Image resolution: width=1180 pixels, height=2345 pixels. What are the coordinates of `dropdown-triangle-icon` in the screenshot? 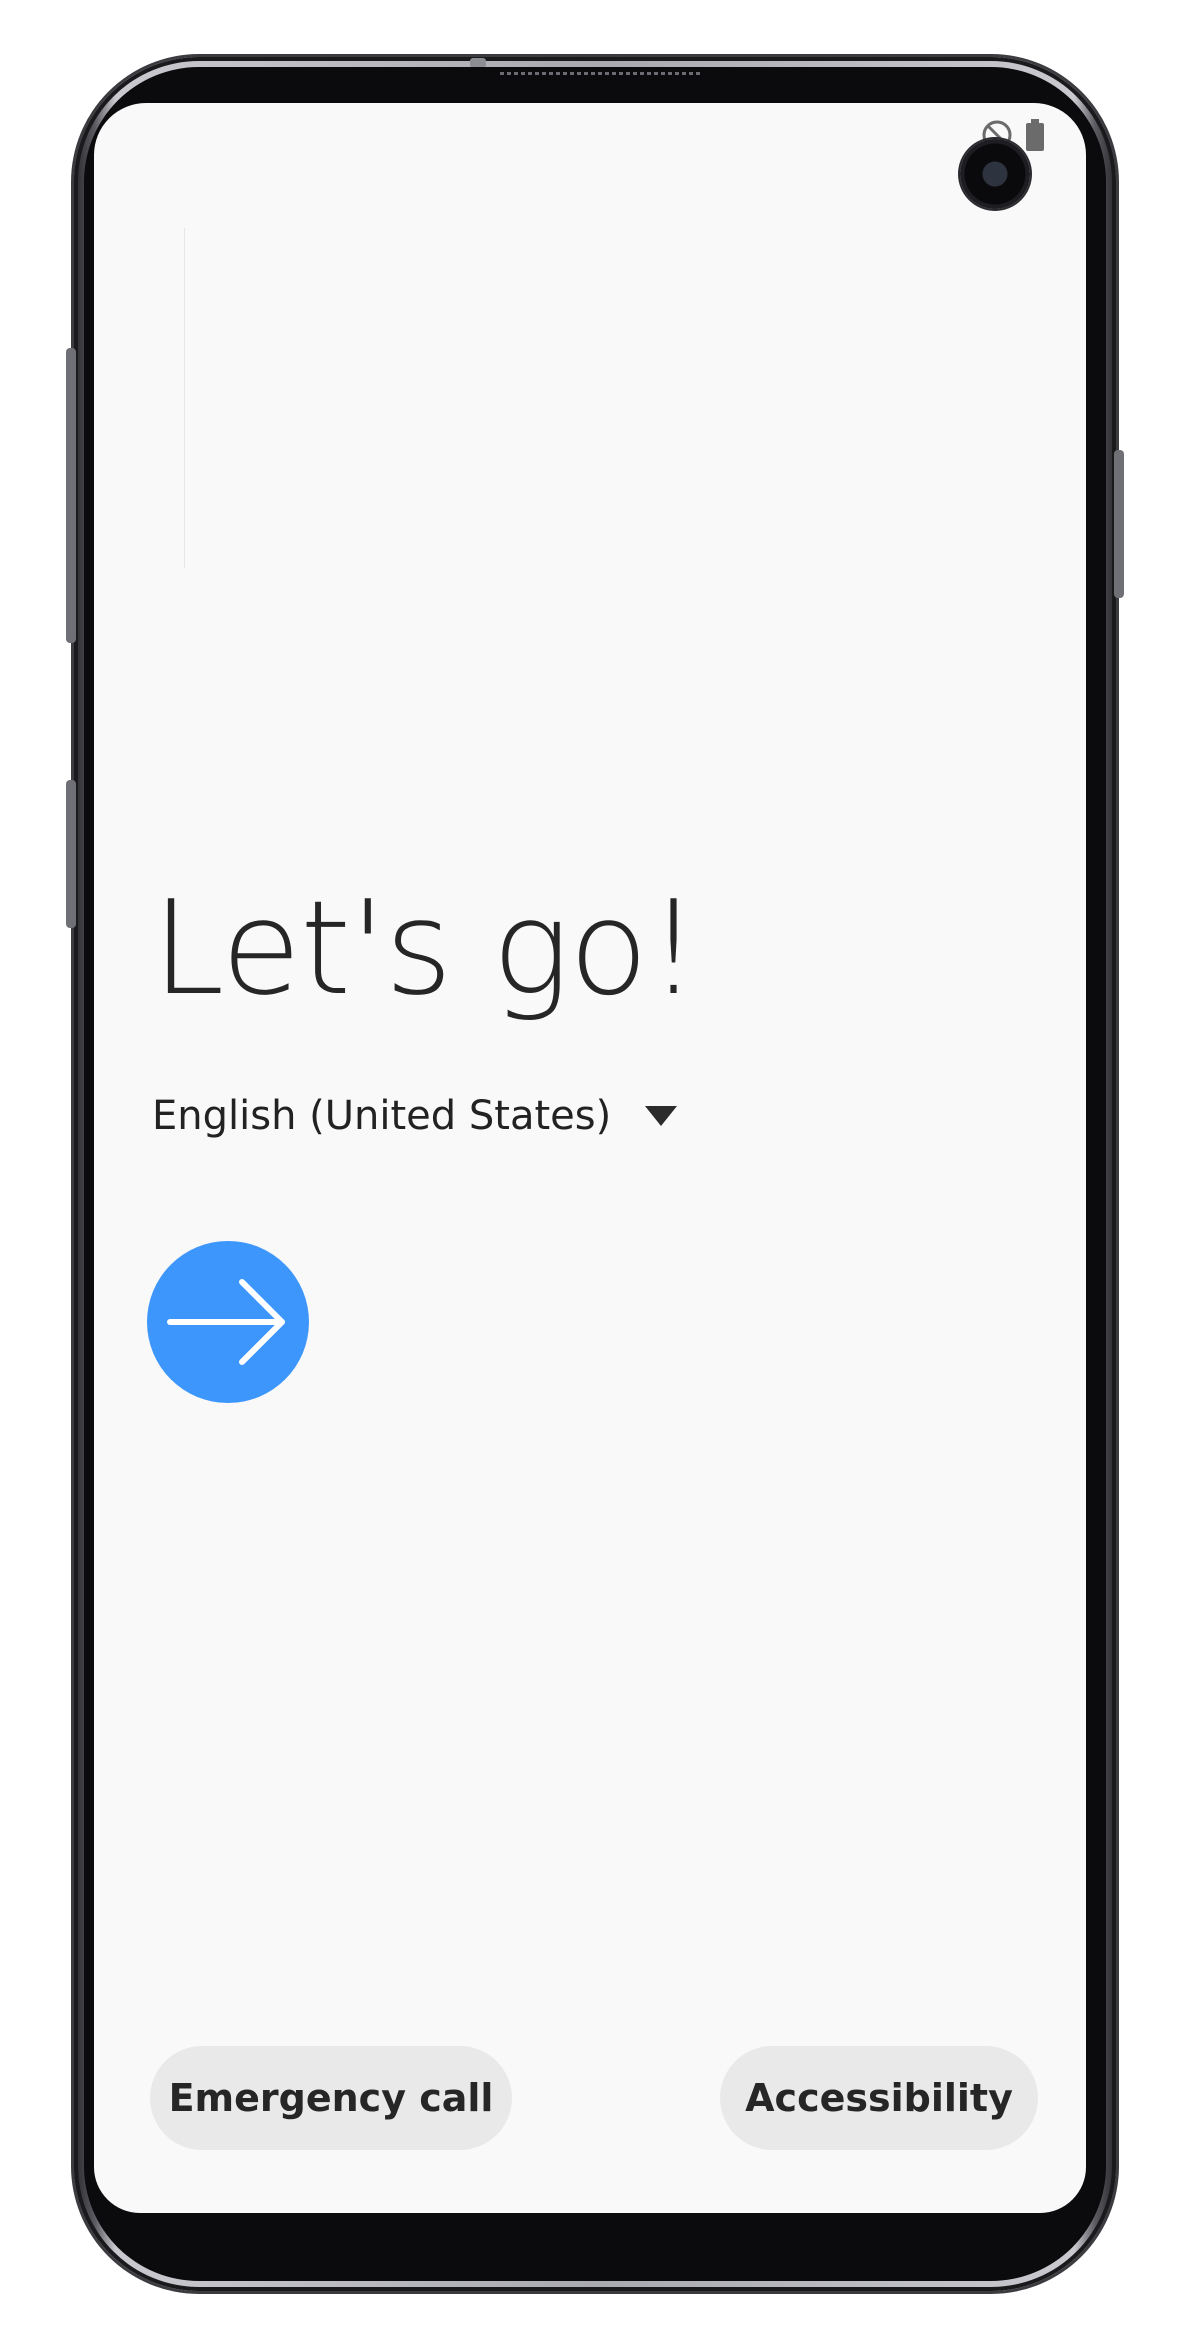 It's located at (661, 1116).